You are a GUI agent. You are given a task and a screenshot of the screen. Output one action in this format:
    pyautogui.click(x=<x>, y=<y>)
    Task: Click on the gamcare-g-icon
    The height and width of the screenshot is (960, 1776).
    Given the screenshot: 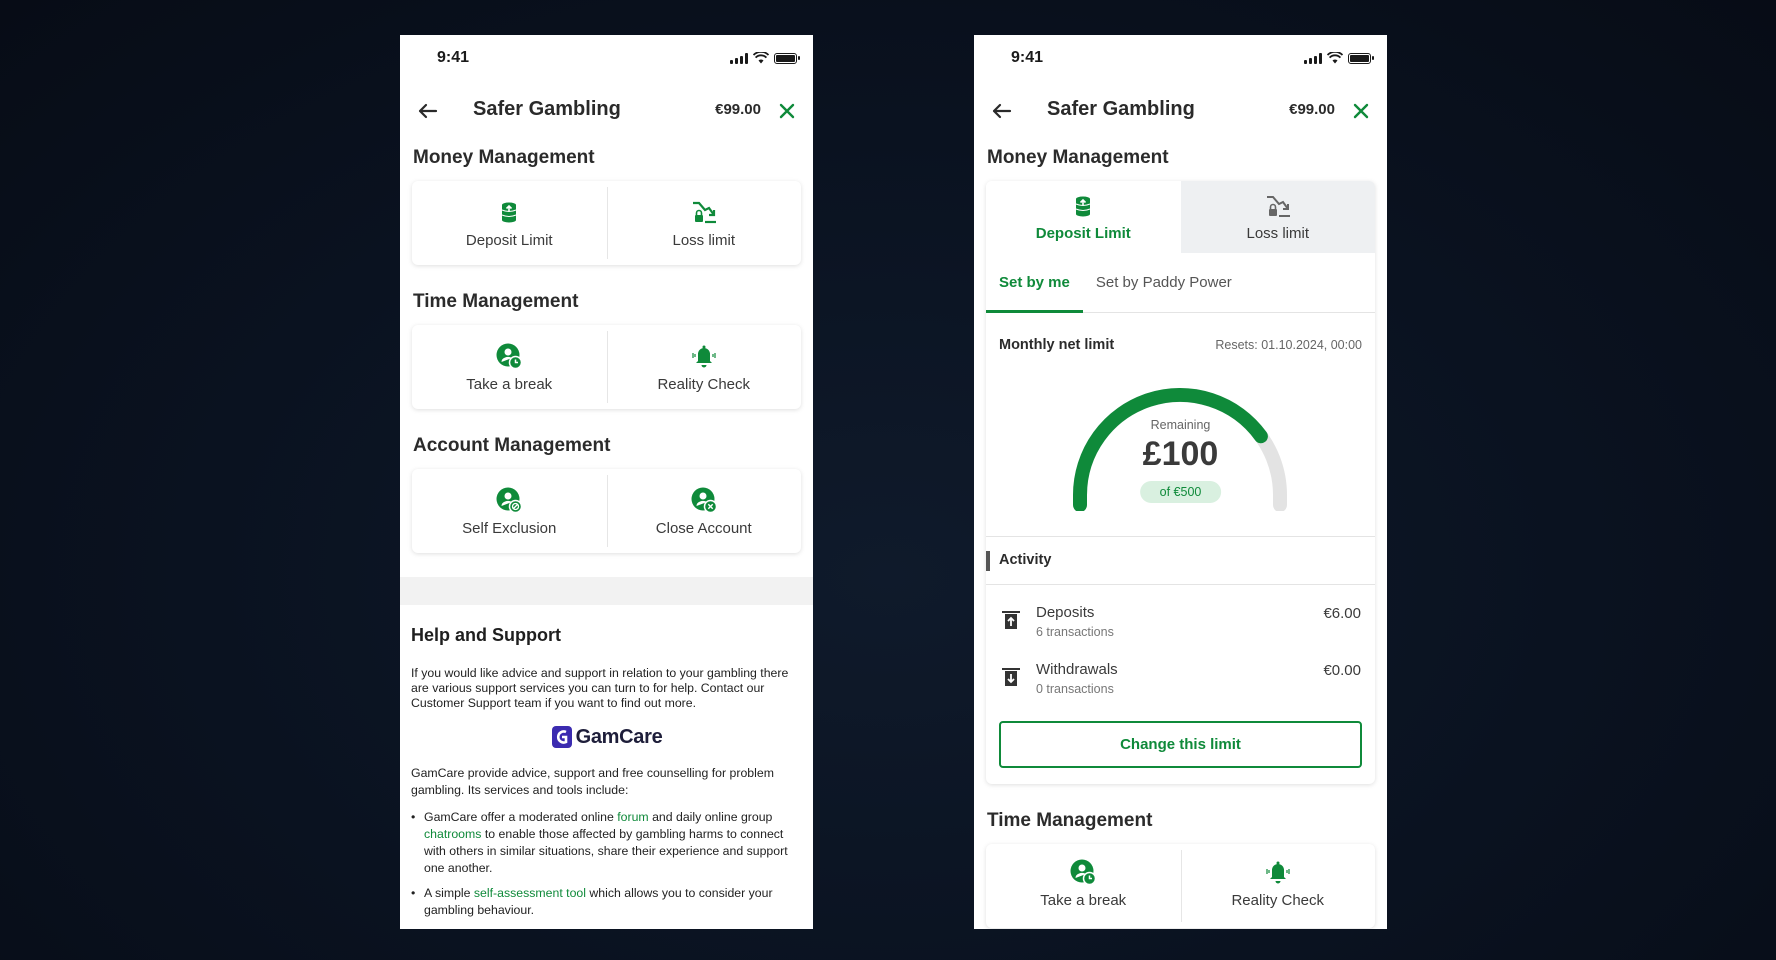 What is the action you would take?
    pyautogui.click(x=561, y=737)
    